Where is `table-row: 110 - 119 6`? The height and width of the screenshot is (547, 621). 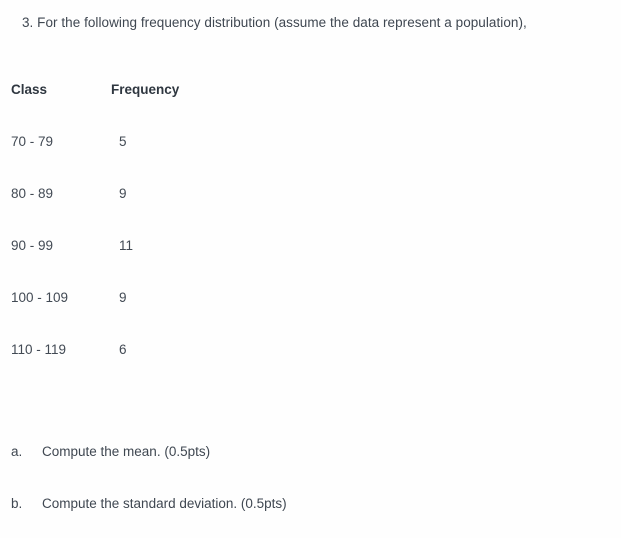 table-row: 110 - 119 6 is located at coordinates (125, 368).